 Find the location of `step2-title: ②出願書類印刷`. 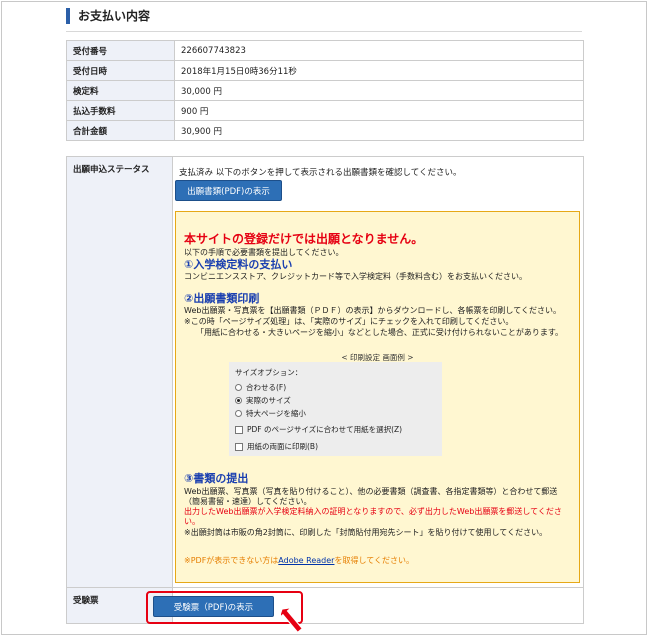

step2-title: ②出願書類印刷 is located at coordinates (222, 298).